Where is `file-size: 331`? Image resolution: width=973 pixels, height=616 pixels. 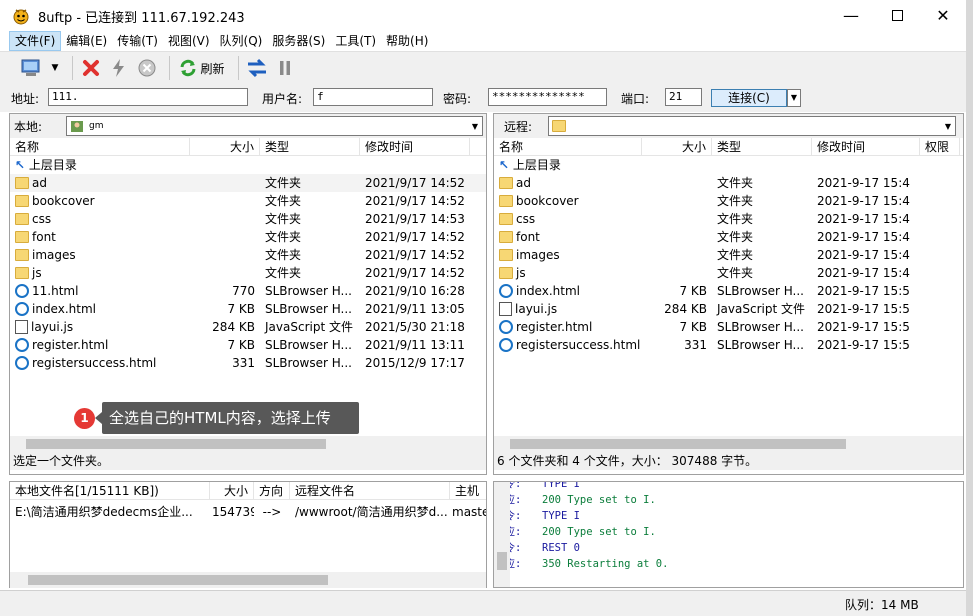
file-size: 331 is located at coordinates (695, 345).